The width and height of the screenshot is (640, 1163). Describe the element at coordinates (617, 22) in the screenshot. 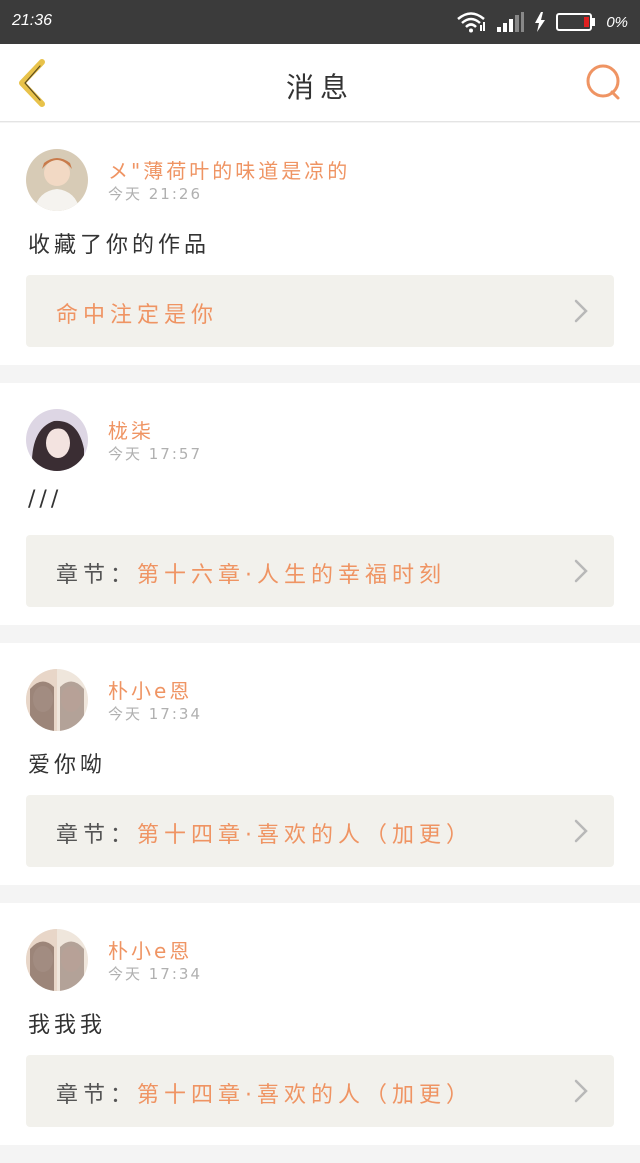

I see `battery-percent: 0%` at that location.